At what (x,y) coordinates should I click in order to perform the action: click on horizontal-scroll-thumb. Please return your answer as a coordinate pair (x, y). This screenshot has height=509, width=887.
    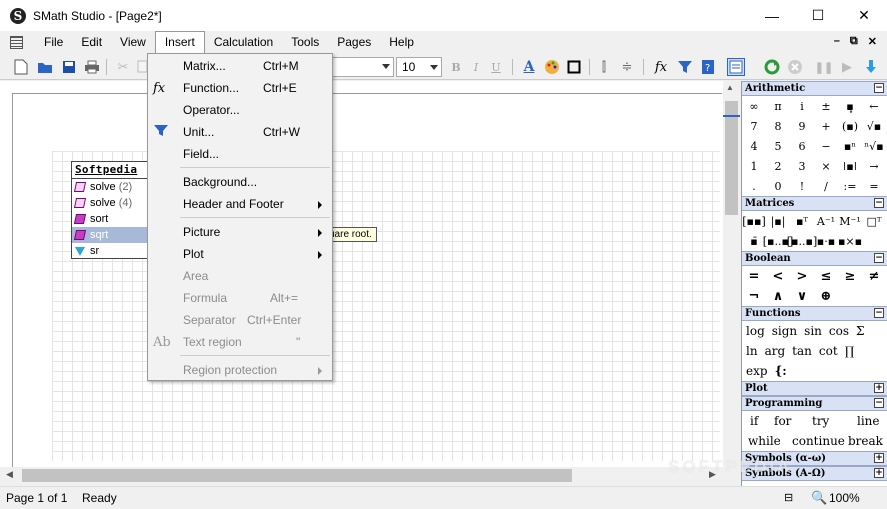
    Looking at the image, I should click on (297, 475).